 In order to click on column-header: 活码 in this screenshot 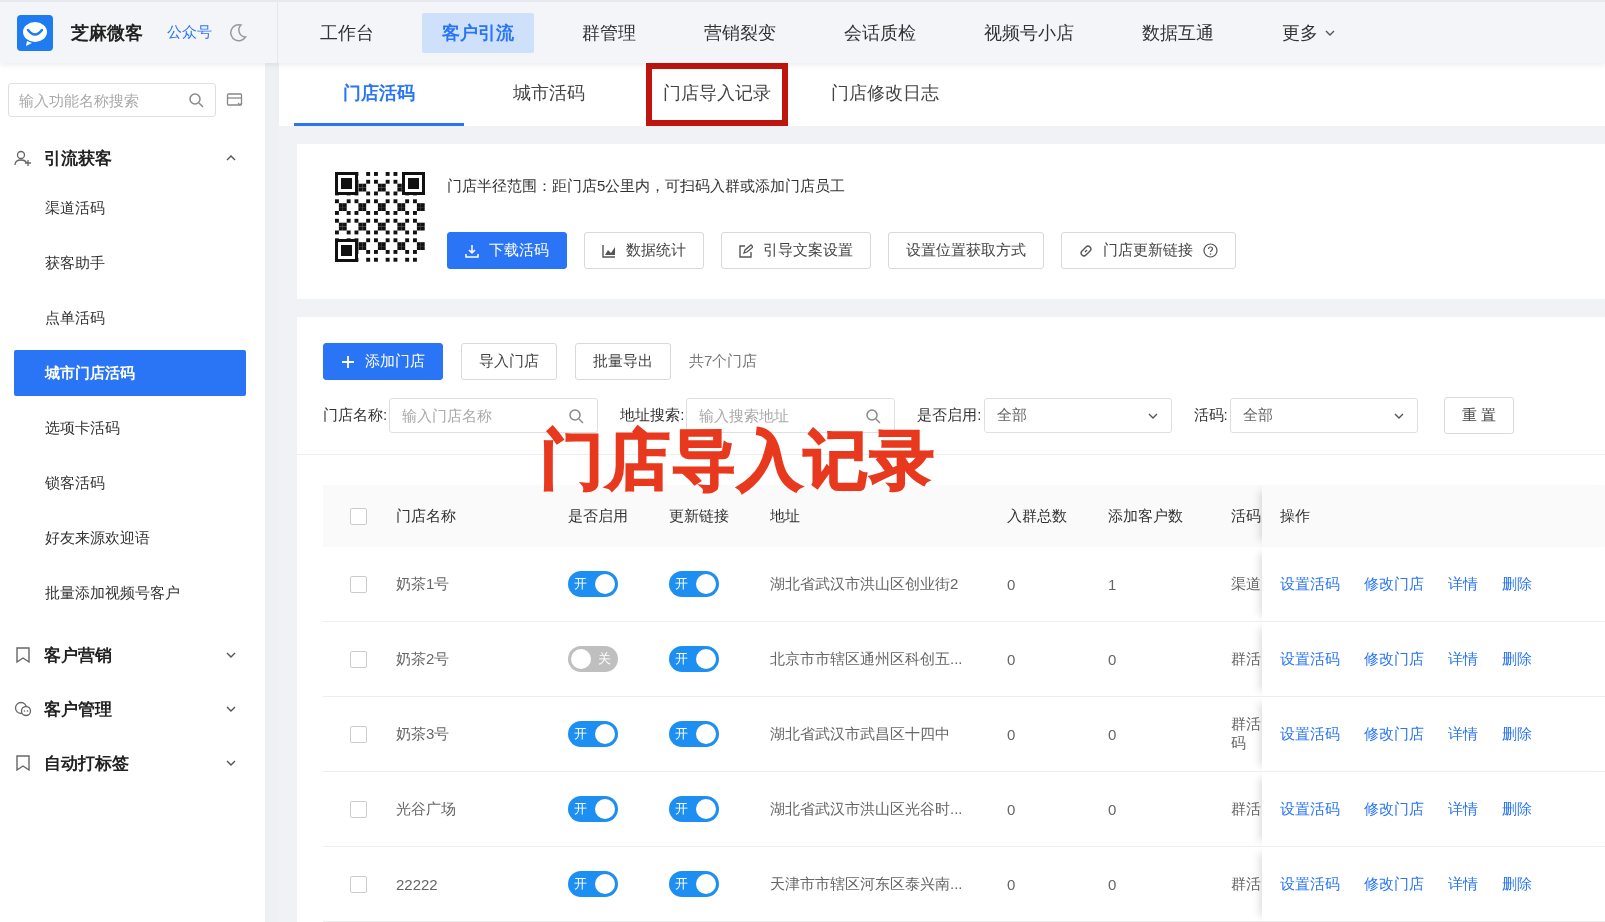, I will do `click(1246, 516)`.